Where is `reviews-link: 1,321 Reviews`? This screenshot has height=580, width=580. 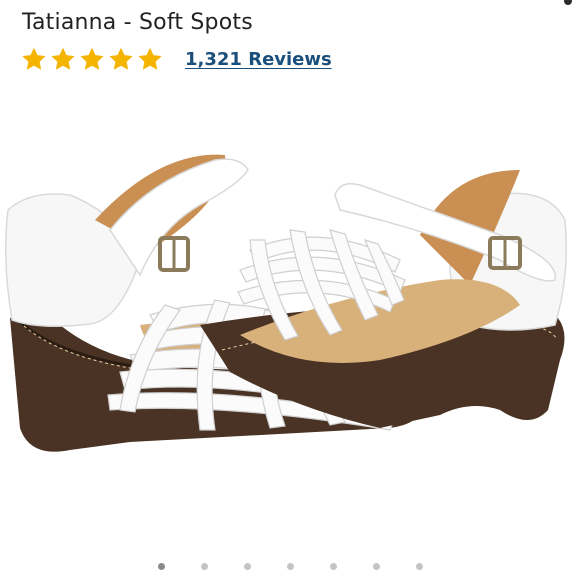
reviews-link: 1,321 Reviews is located at coordinates (258, 59).